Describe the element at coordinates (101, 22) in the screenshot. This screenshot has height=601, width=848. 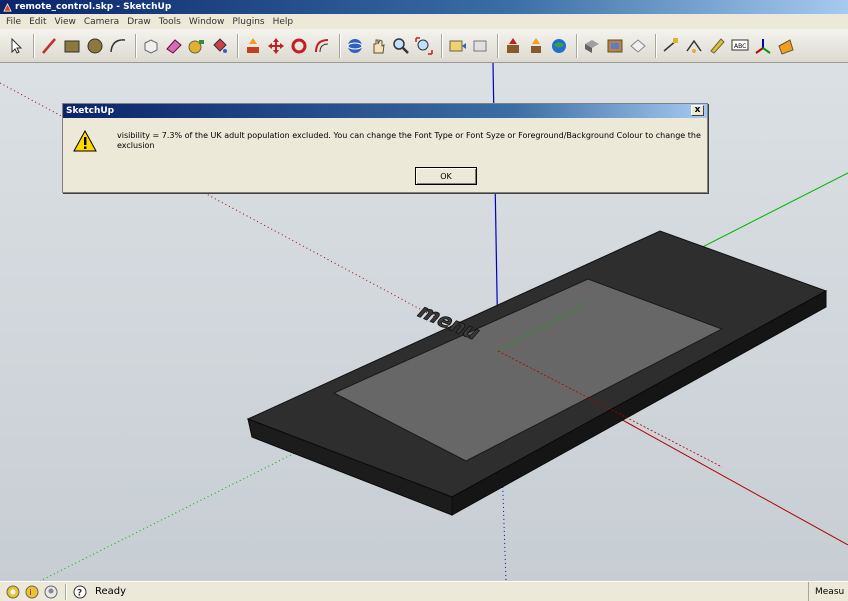
I see `menu-camera: Camera` at that location.